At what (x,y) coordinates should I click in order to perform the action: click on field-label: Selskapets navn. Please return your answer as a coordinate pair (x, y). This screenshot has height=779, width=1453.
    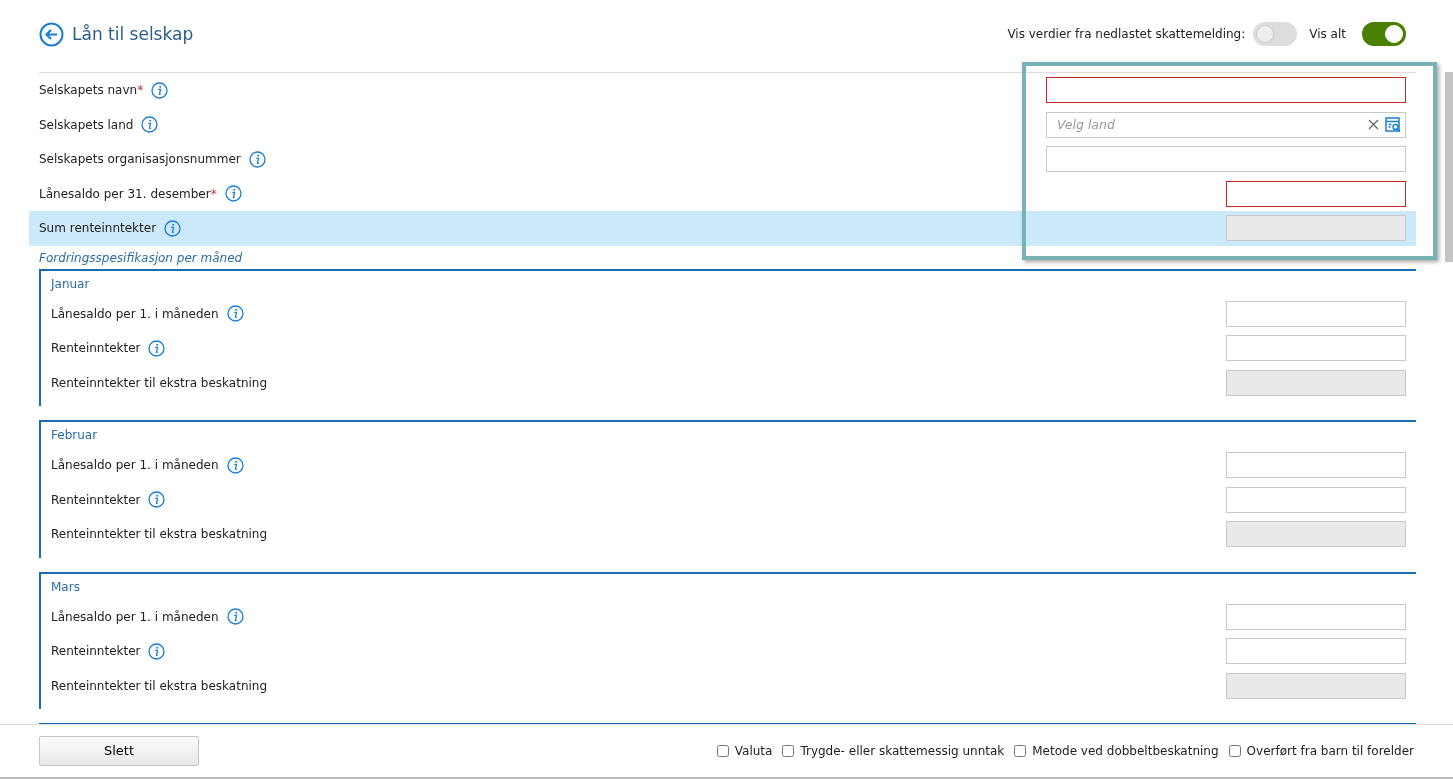
    Looking at the image, I should click on (88, 91).